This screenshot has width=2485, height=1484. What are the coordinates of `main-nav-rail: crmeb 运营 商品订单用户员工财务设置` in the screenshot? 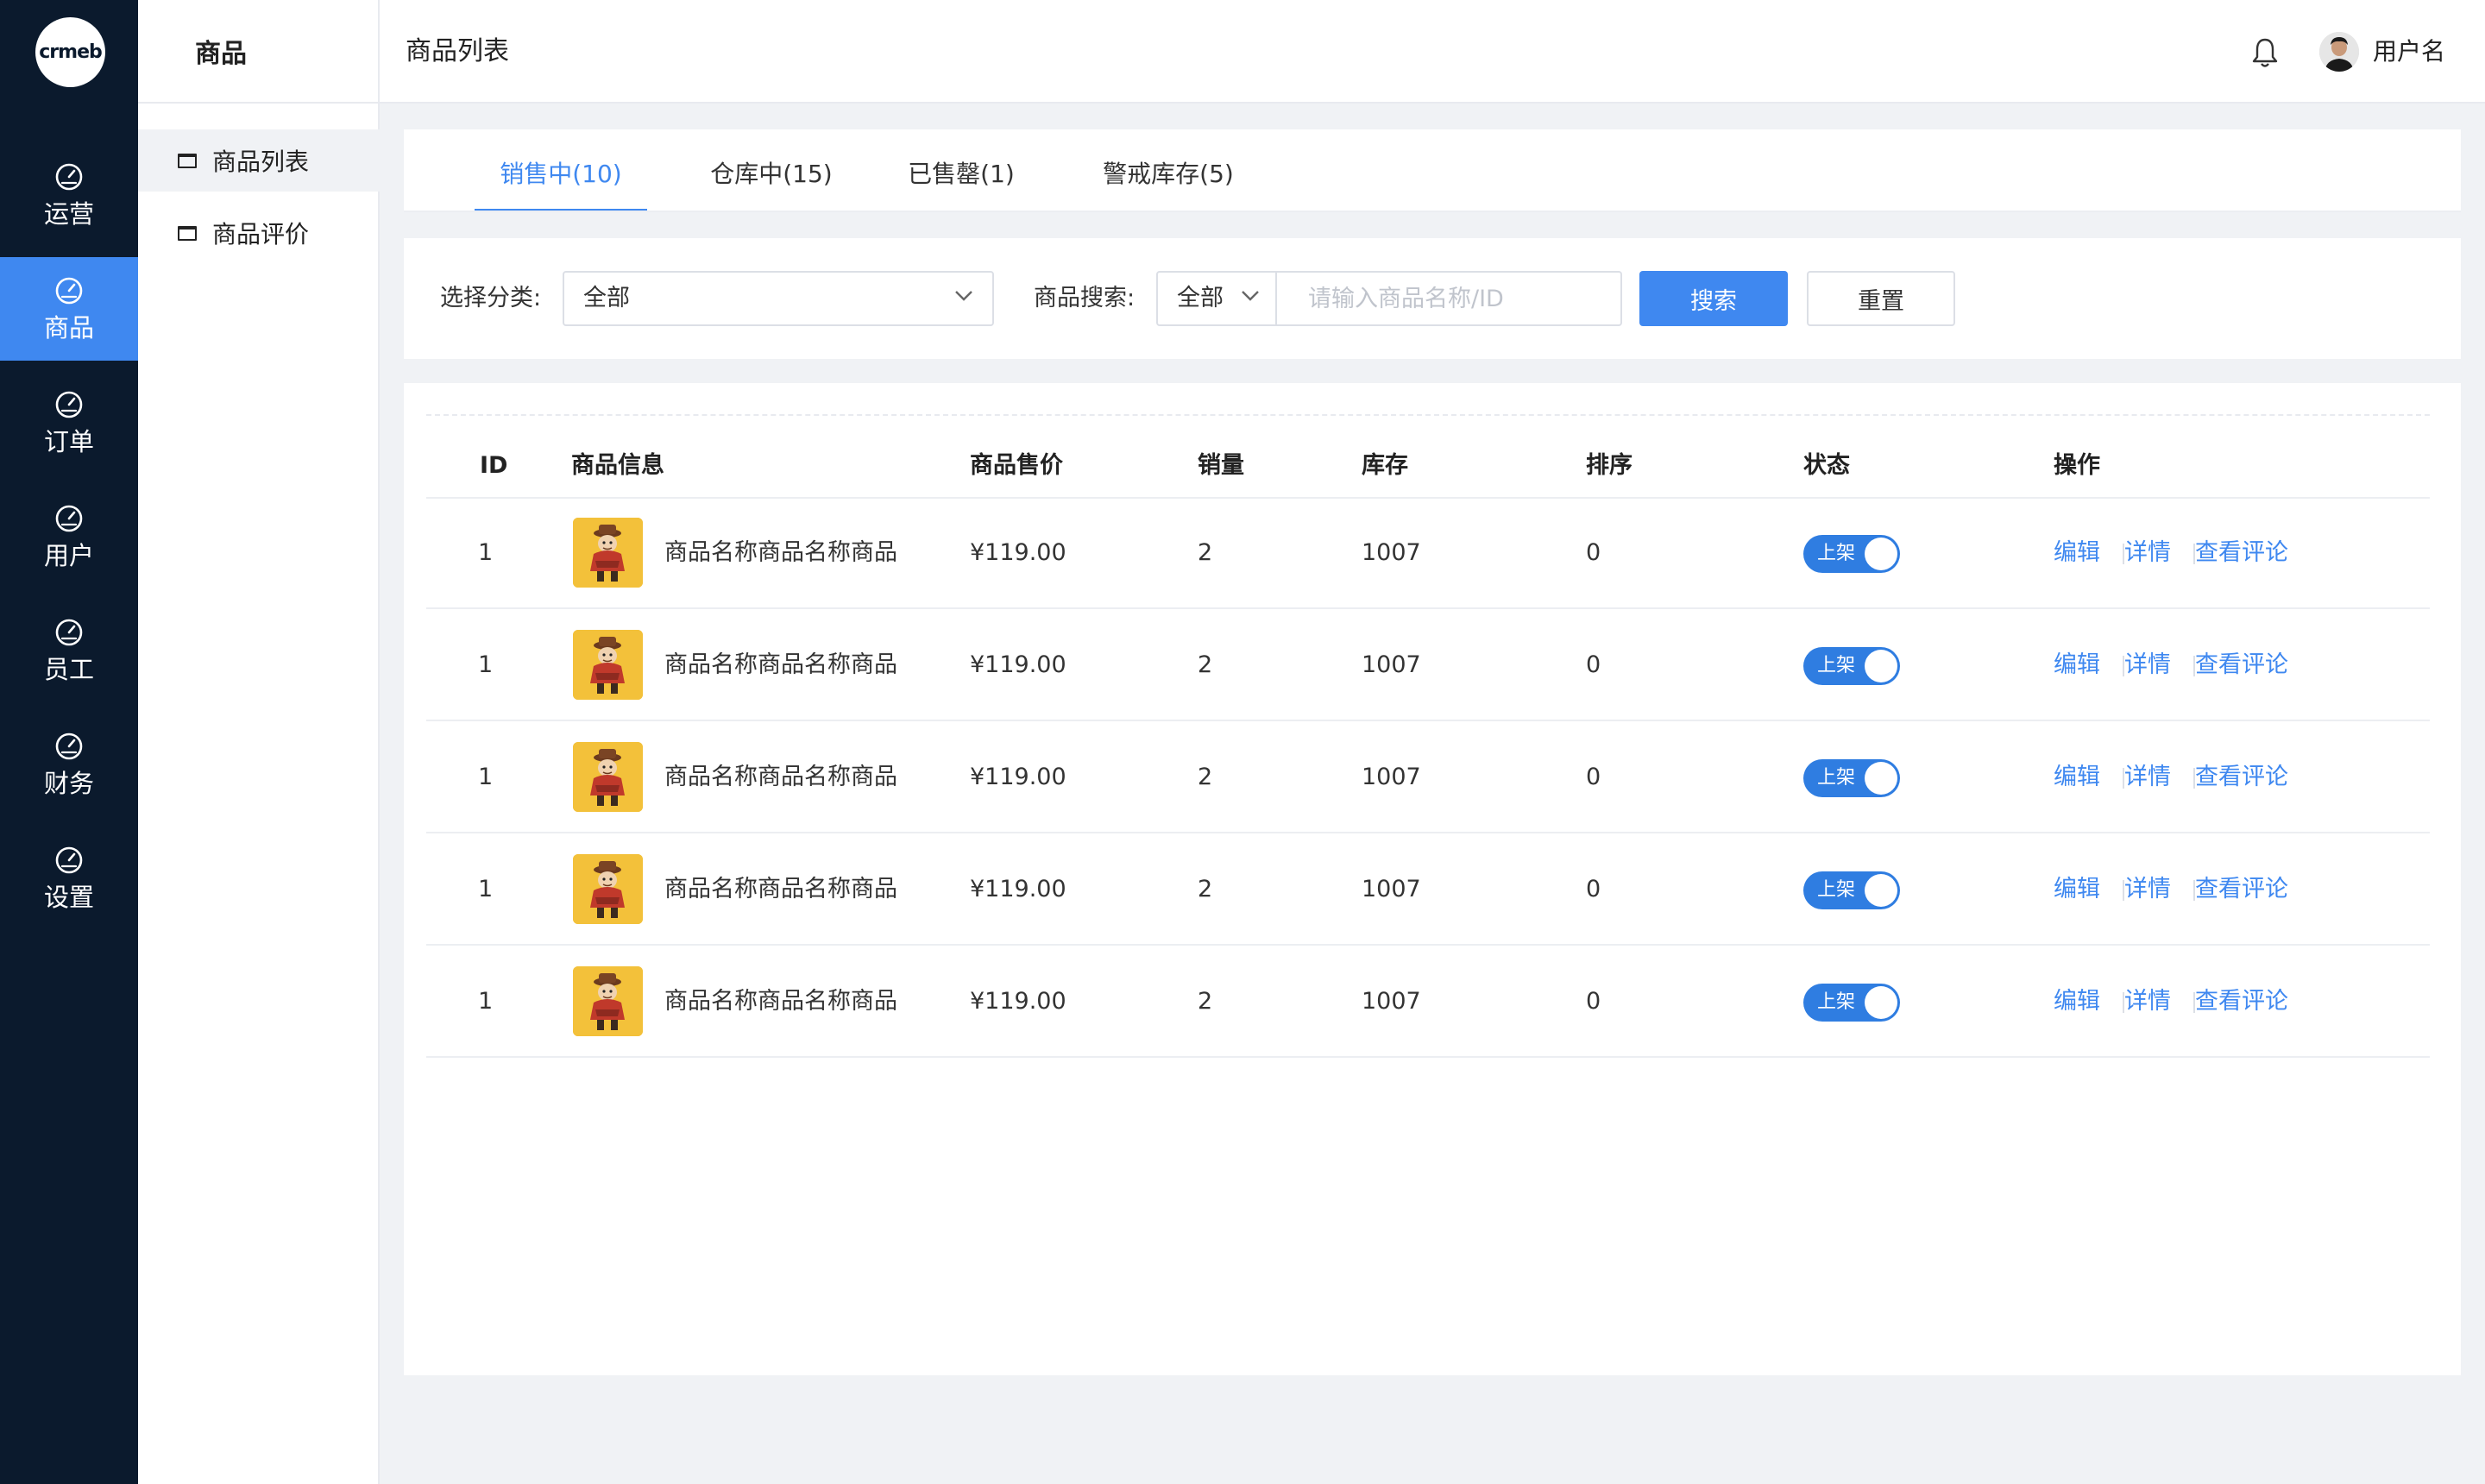 It's located at (69, 742).